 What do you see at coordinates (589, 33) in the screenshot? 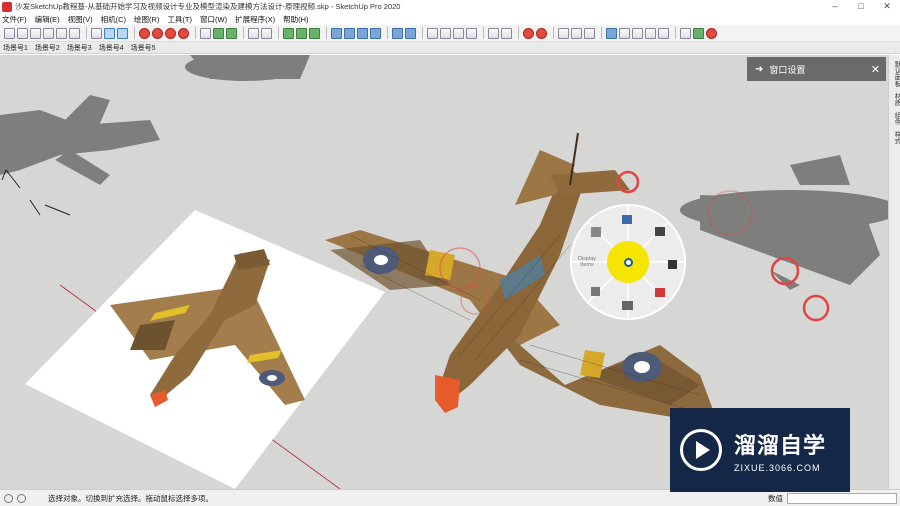
I see `zoom-icon` at bounding box center [589, 33].